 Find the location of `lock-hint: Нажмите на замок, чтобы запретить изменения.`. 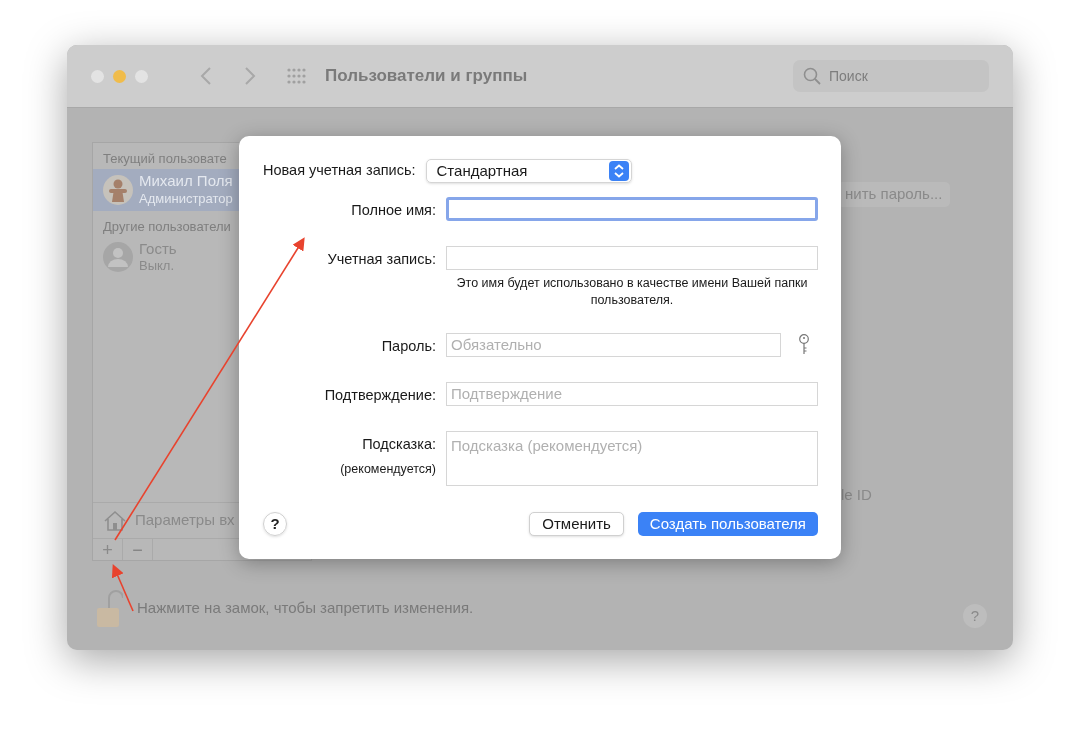

lock-hint: Нажмите на замок, чтобы запретить изменения. is located at coordinates (305, 607).